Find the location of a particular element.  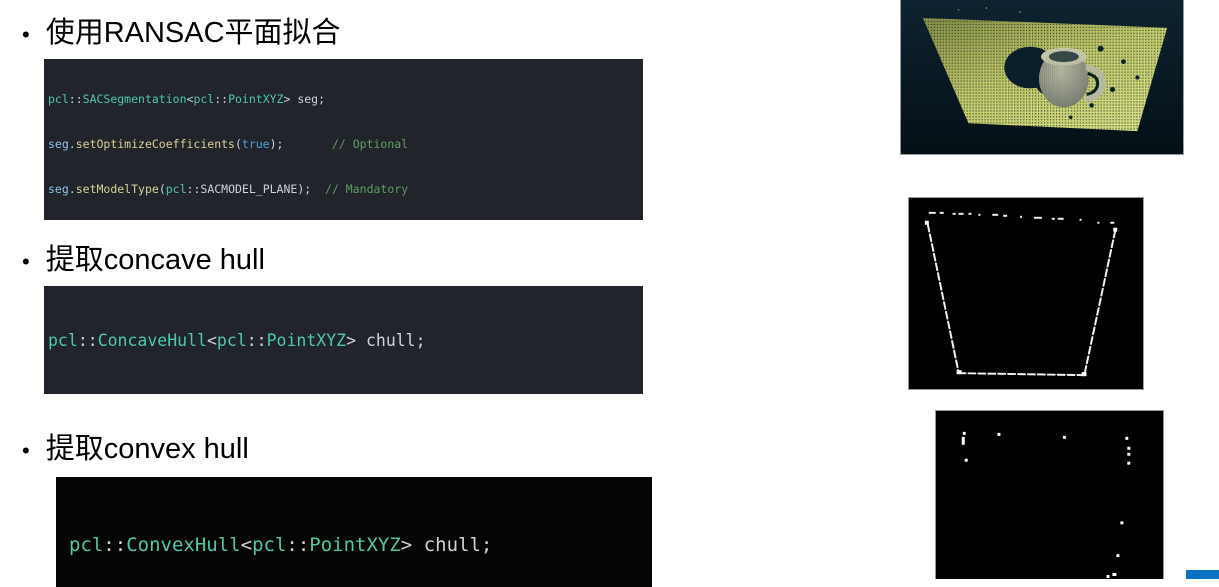

bullet-label-2: 提取concave hull is located at coordinates (155, 260).